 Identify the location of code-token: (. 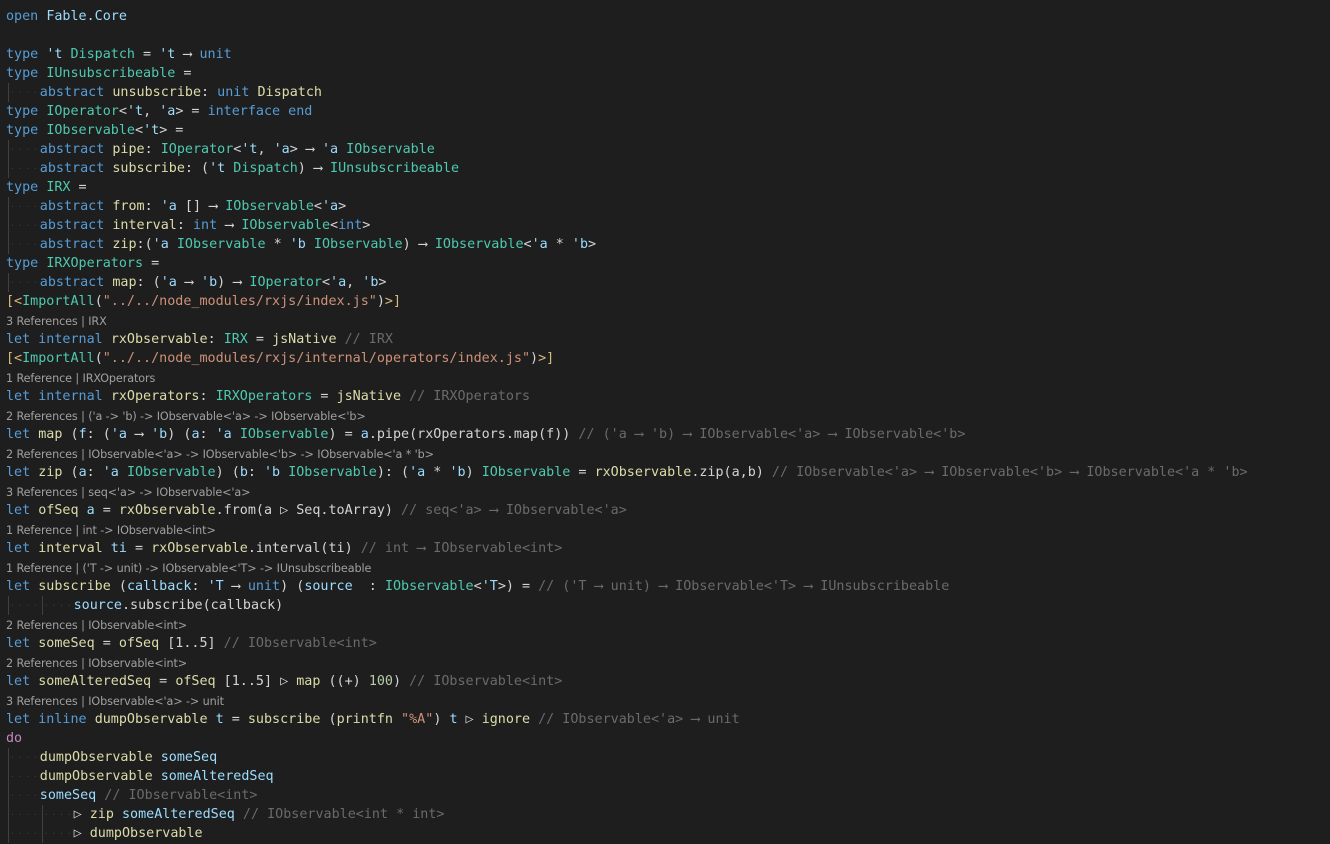
(328, 719).